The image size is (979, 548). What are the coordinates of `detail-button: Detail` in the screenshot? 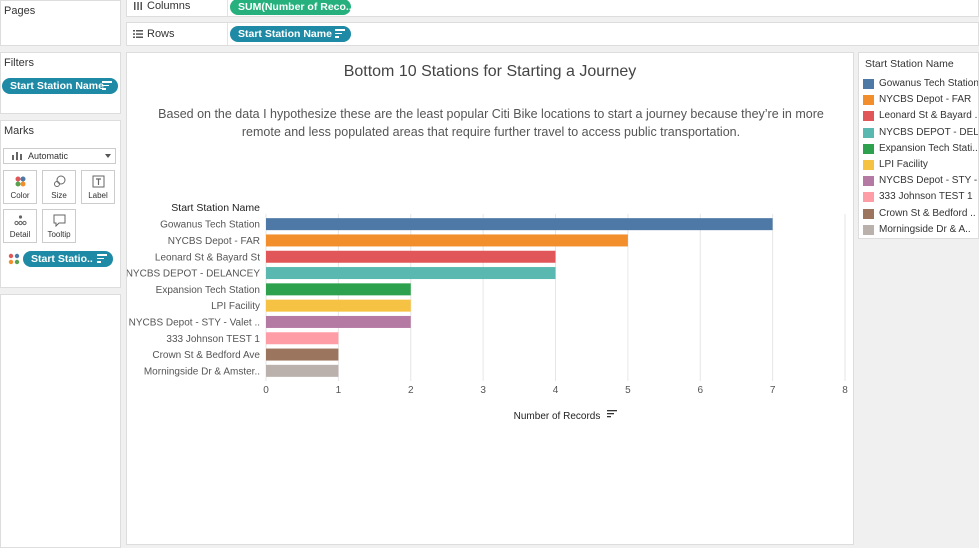 It's located at (20, 226).